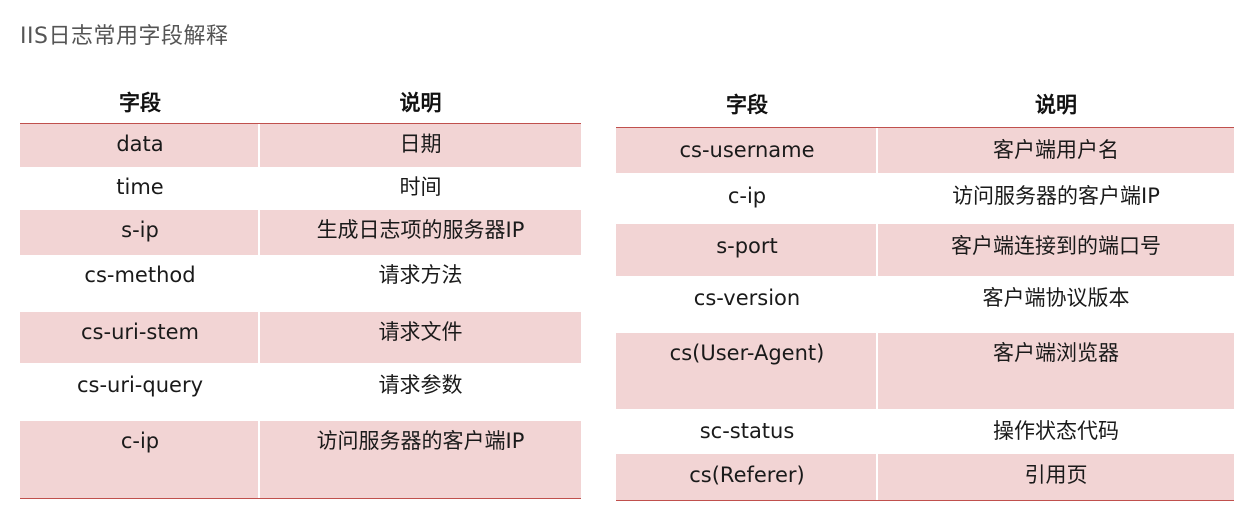 This screenshot has height=510, width=1252. I want to click on table-row: s-ip 生成日志项的服务器IP, so click(300, 232).